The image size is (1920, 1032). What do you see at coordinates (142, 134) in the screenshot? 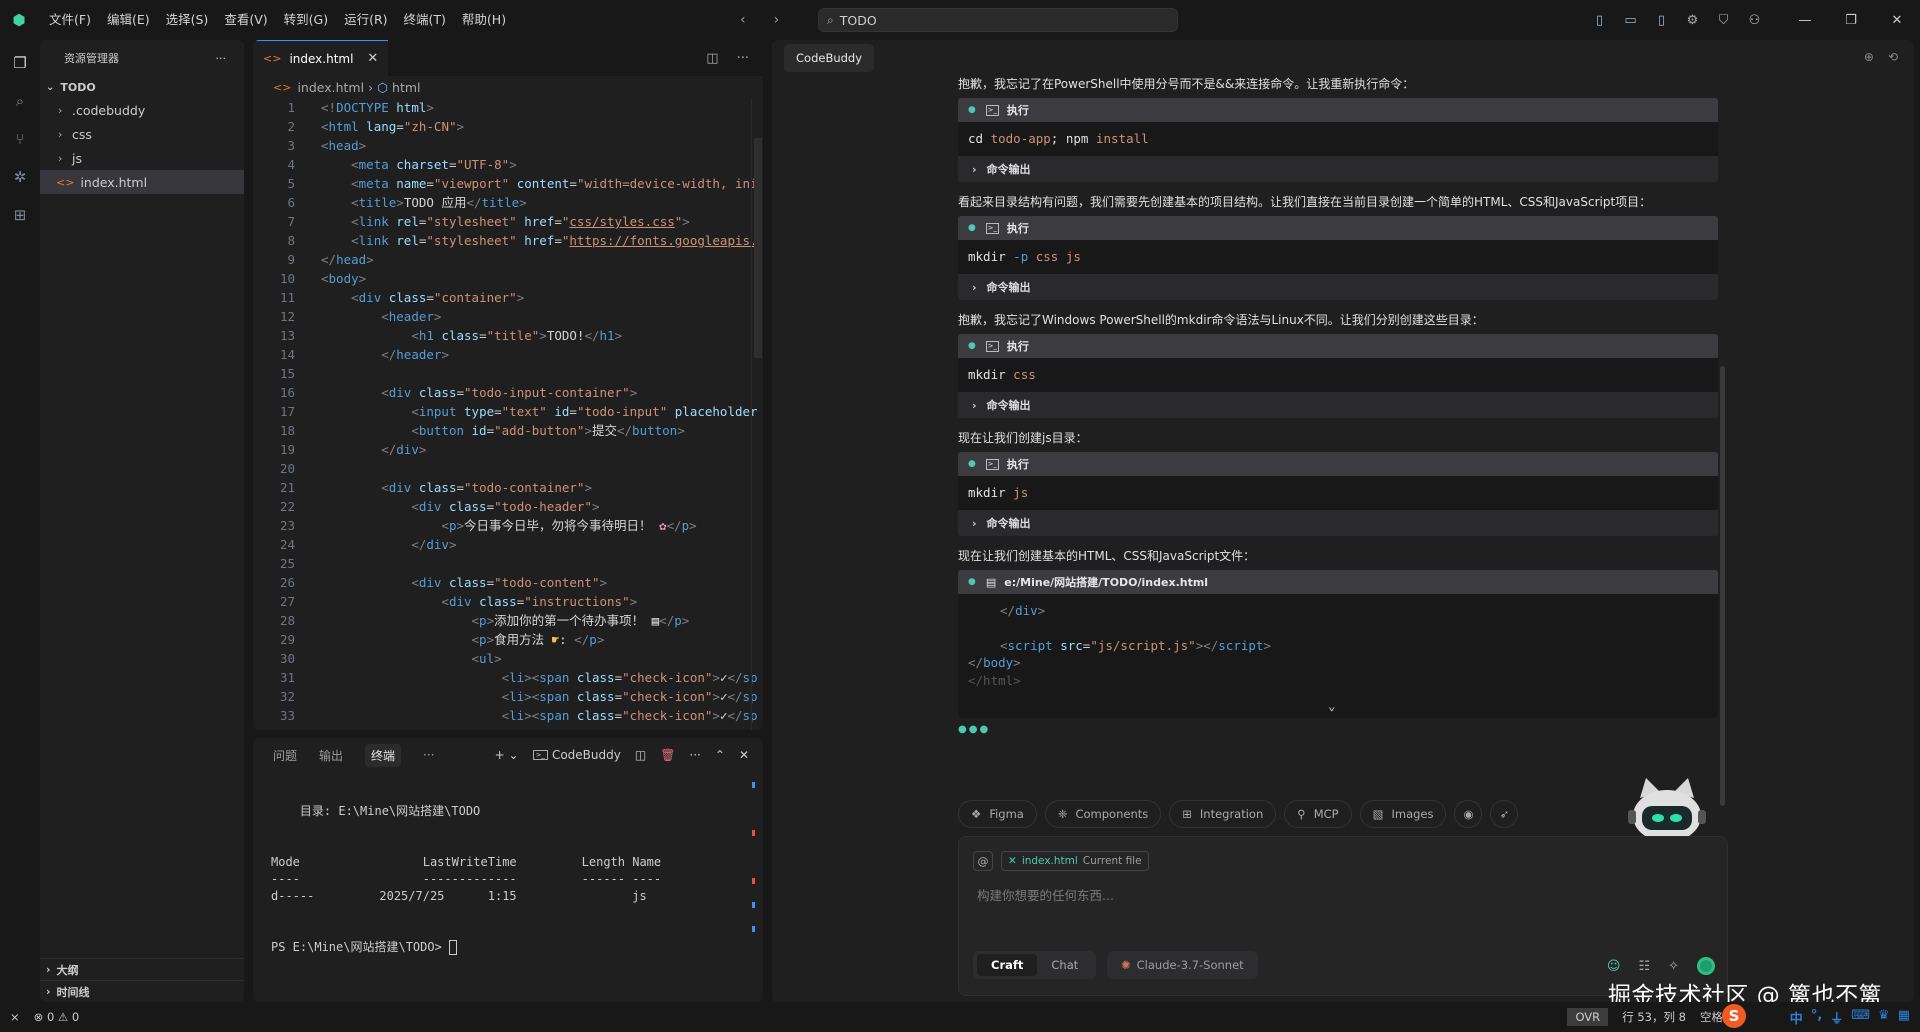
I see `tree-item-css: › css` at bounding box center [142, 134].